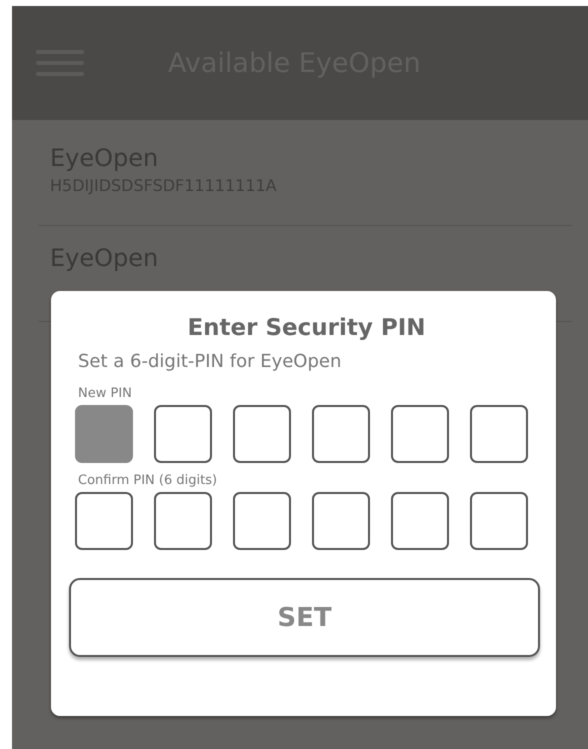  Describe the element at coordinates (210, 361) in the screenshot. I see `dialog-subtitle: Set a 6-digit-PIN for EyeOpen` at that location.